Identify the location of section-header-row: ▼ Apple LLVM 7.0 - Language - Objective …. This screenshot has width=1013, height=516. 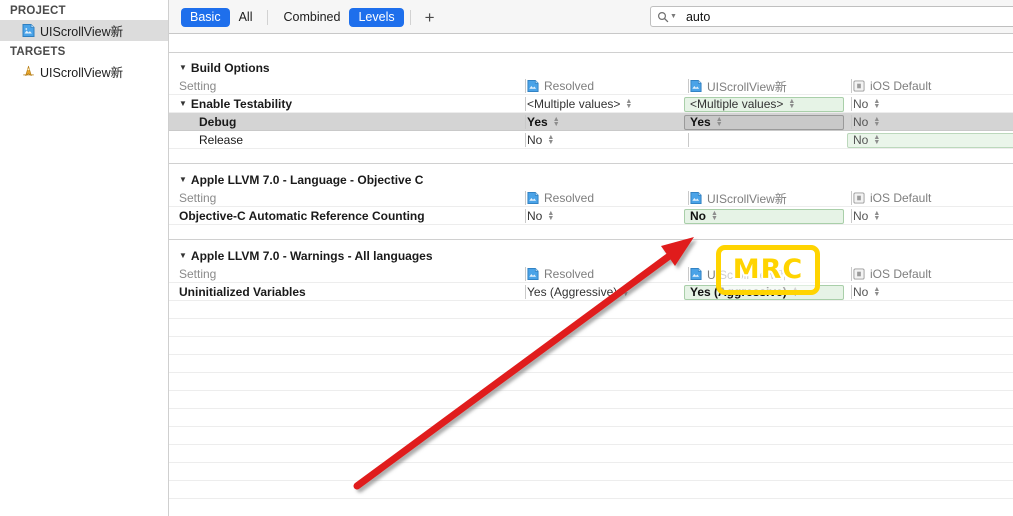
(591, 180).